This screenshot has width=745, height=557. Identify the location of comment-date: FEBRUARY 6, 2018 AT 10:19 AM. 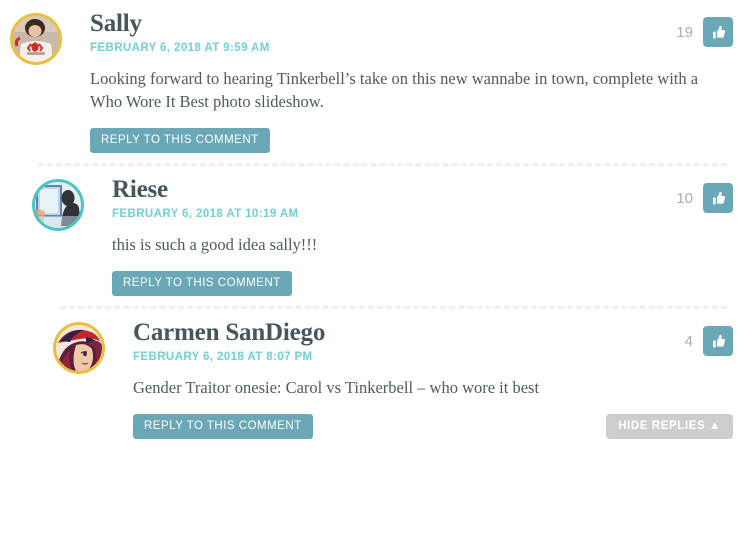
(205, 214).